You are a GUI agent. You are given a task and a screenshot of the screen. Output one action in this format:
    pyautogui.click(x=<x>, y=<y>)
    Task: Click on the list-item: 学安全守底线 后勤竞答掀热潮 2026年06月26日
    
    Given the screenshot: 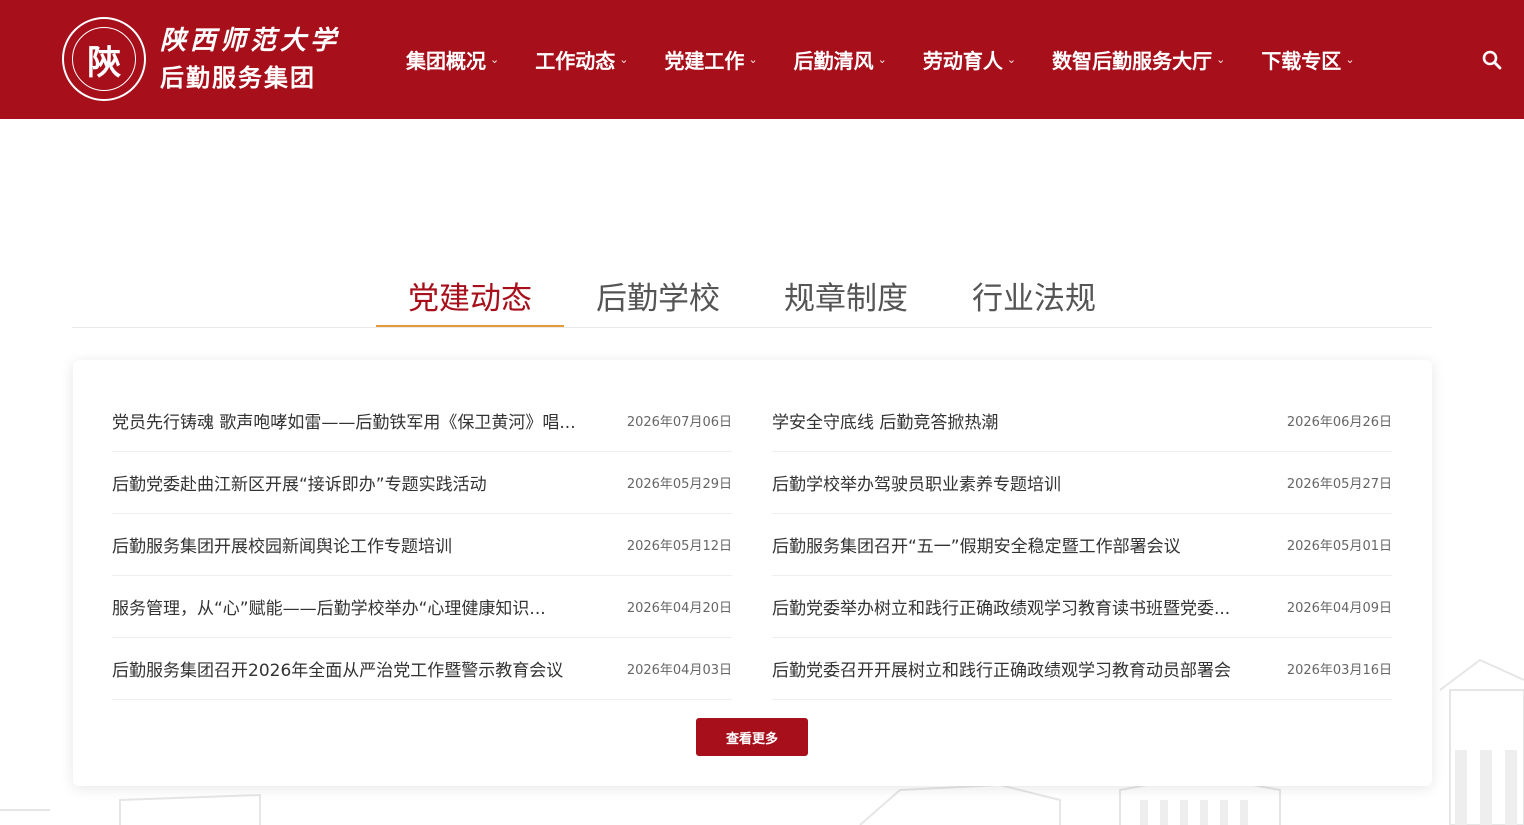 What is the action you would take?
    pyautogui.click(x=1082, y=421)
    